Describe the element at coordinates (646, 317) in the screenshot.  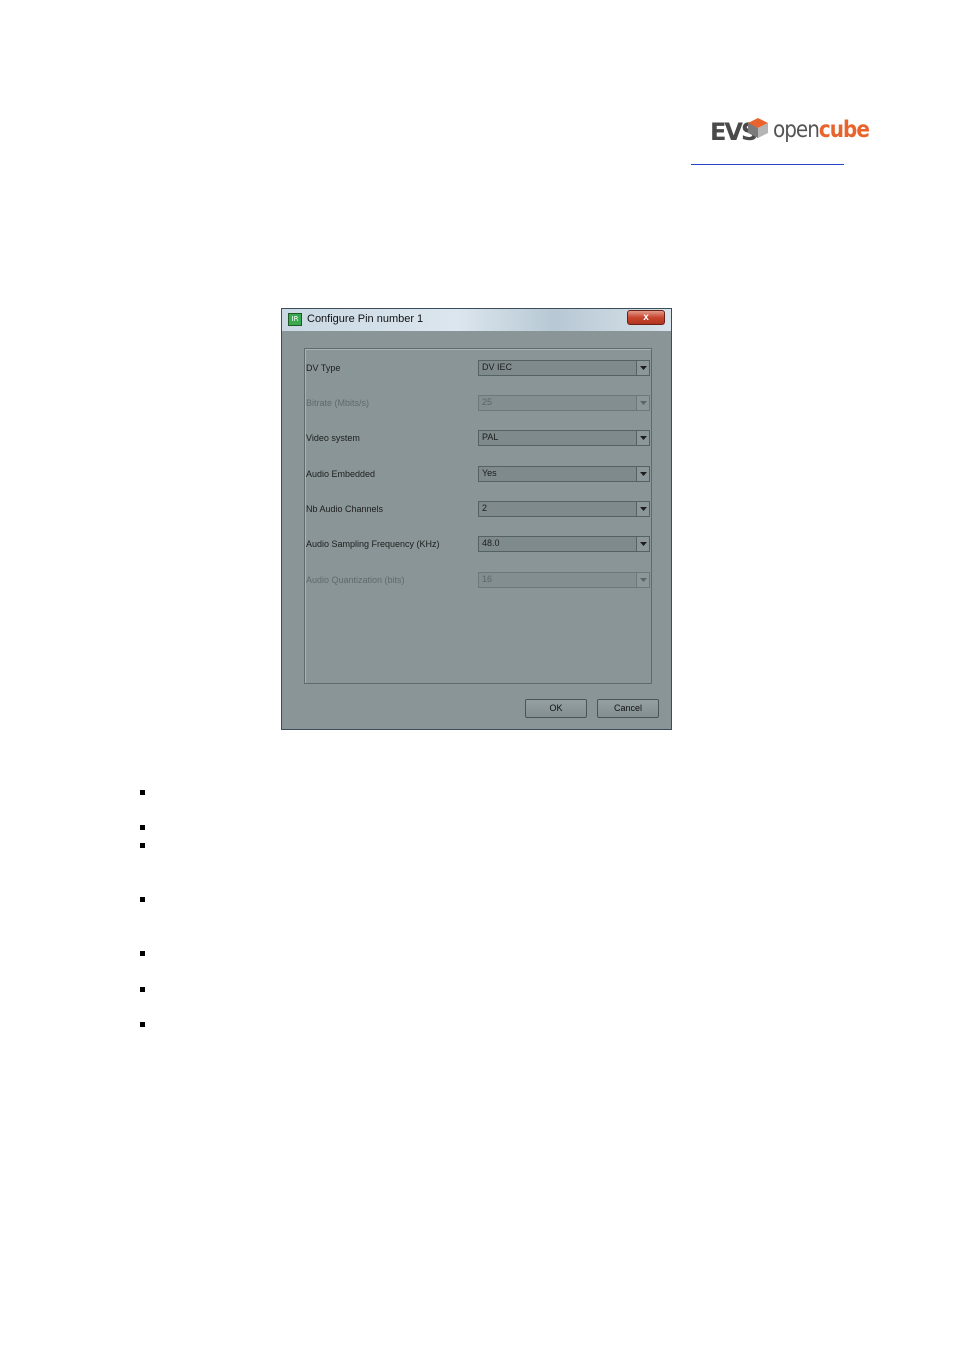
I see `close-button: x` at that location.